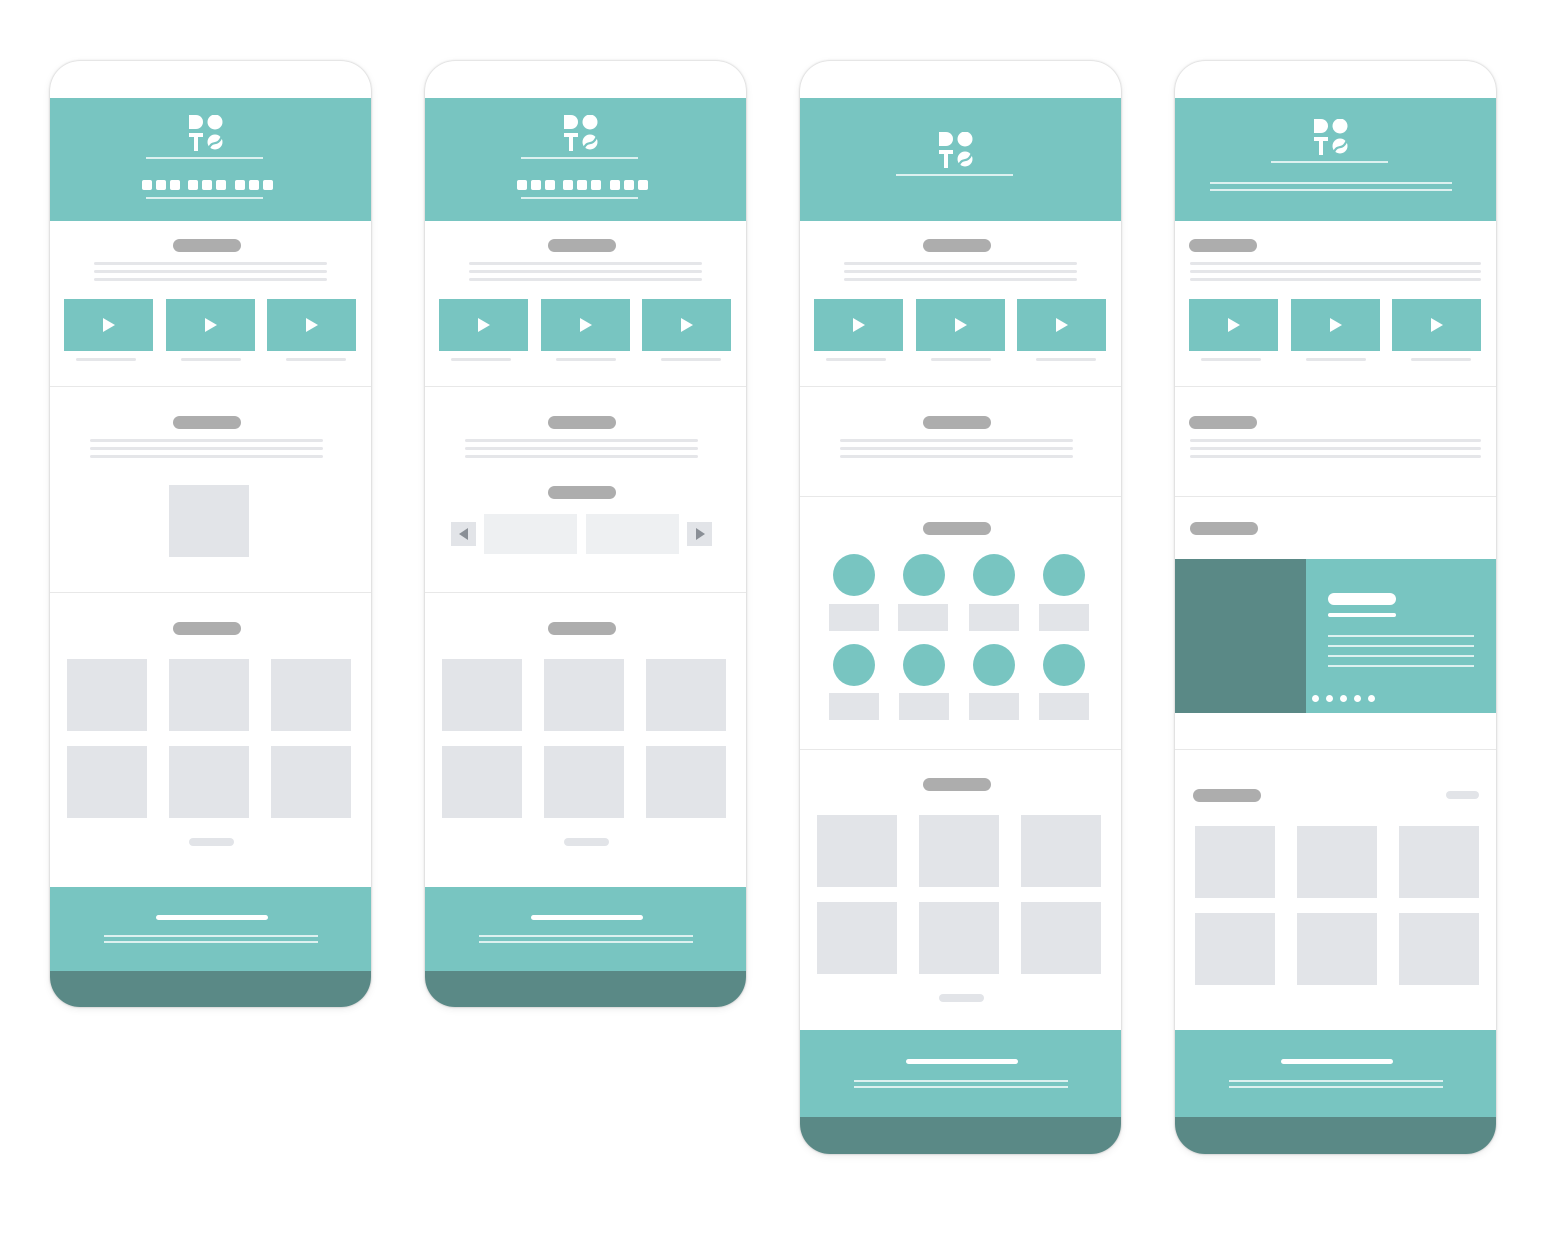 This screenshot has height=1236, width=1544. I want to click on carousel-prev-button, so click(463, 534).